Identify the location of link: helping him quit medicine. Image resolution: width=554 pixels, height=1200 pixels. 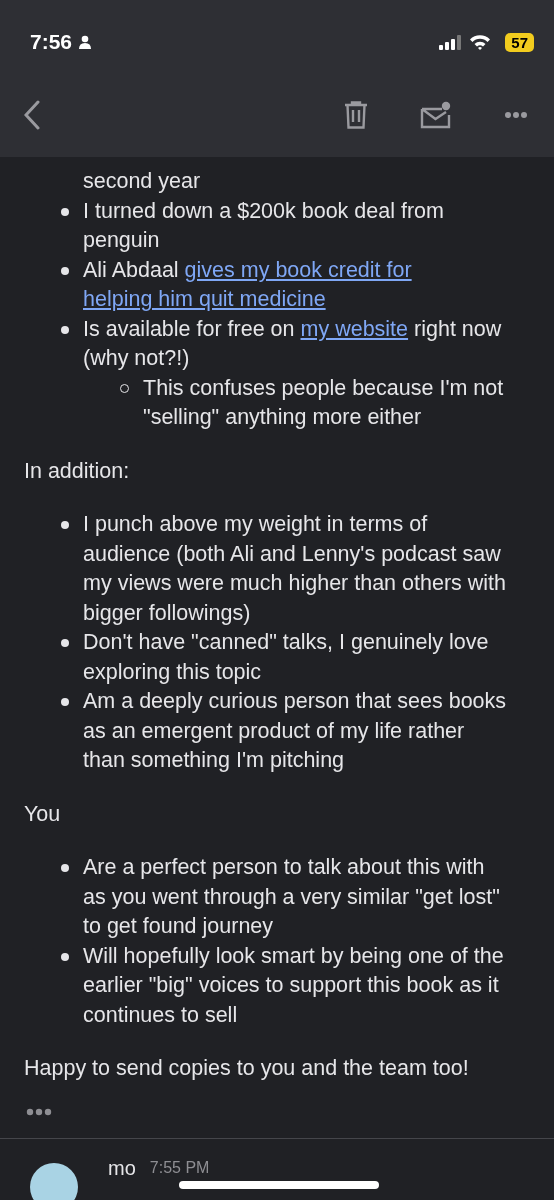
(204, 299).